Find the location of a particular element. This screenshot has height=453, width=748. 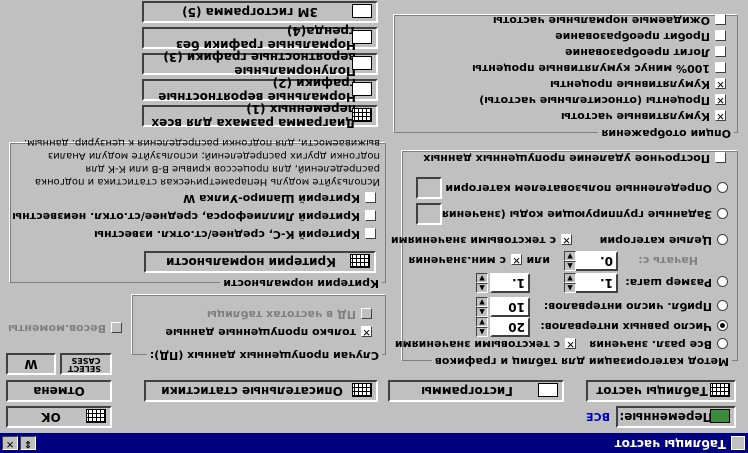

graph-button-4: 3М гистограмма (5) is located at coordinates (260, 12).